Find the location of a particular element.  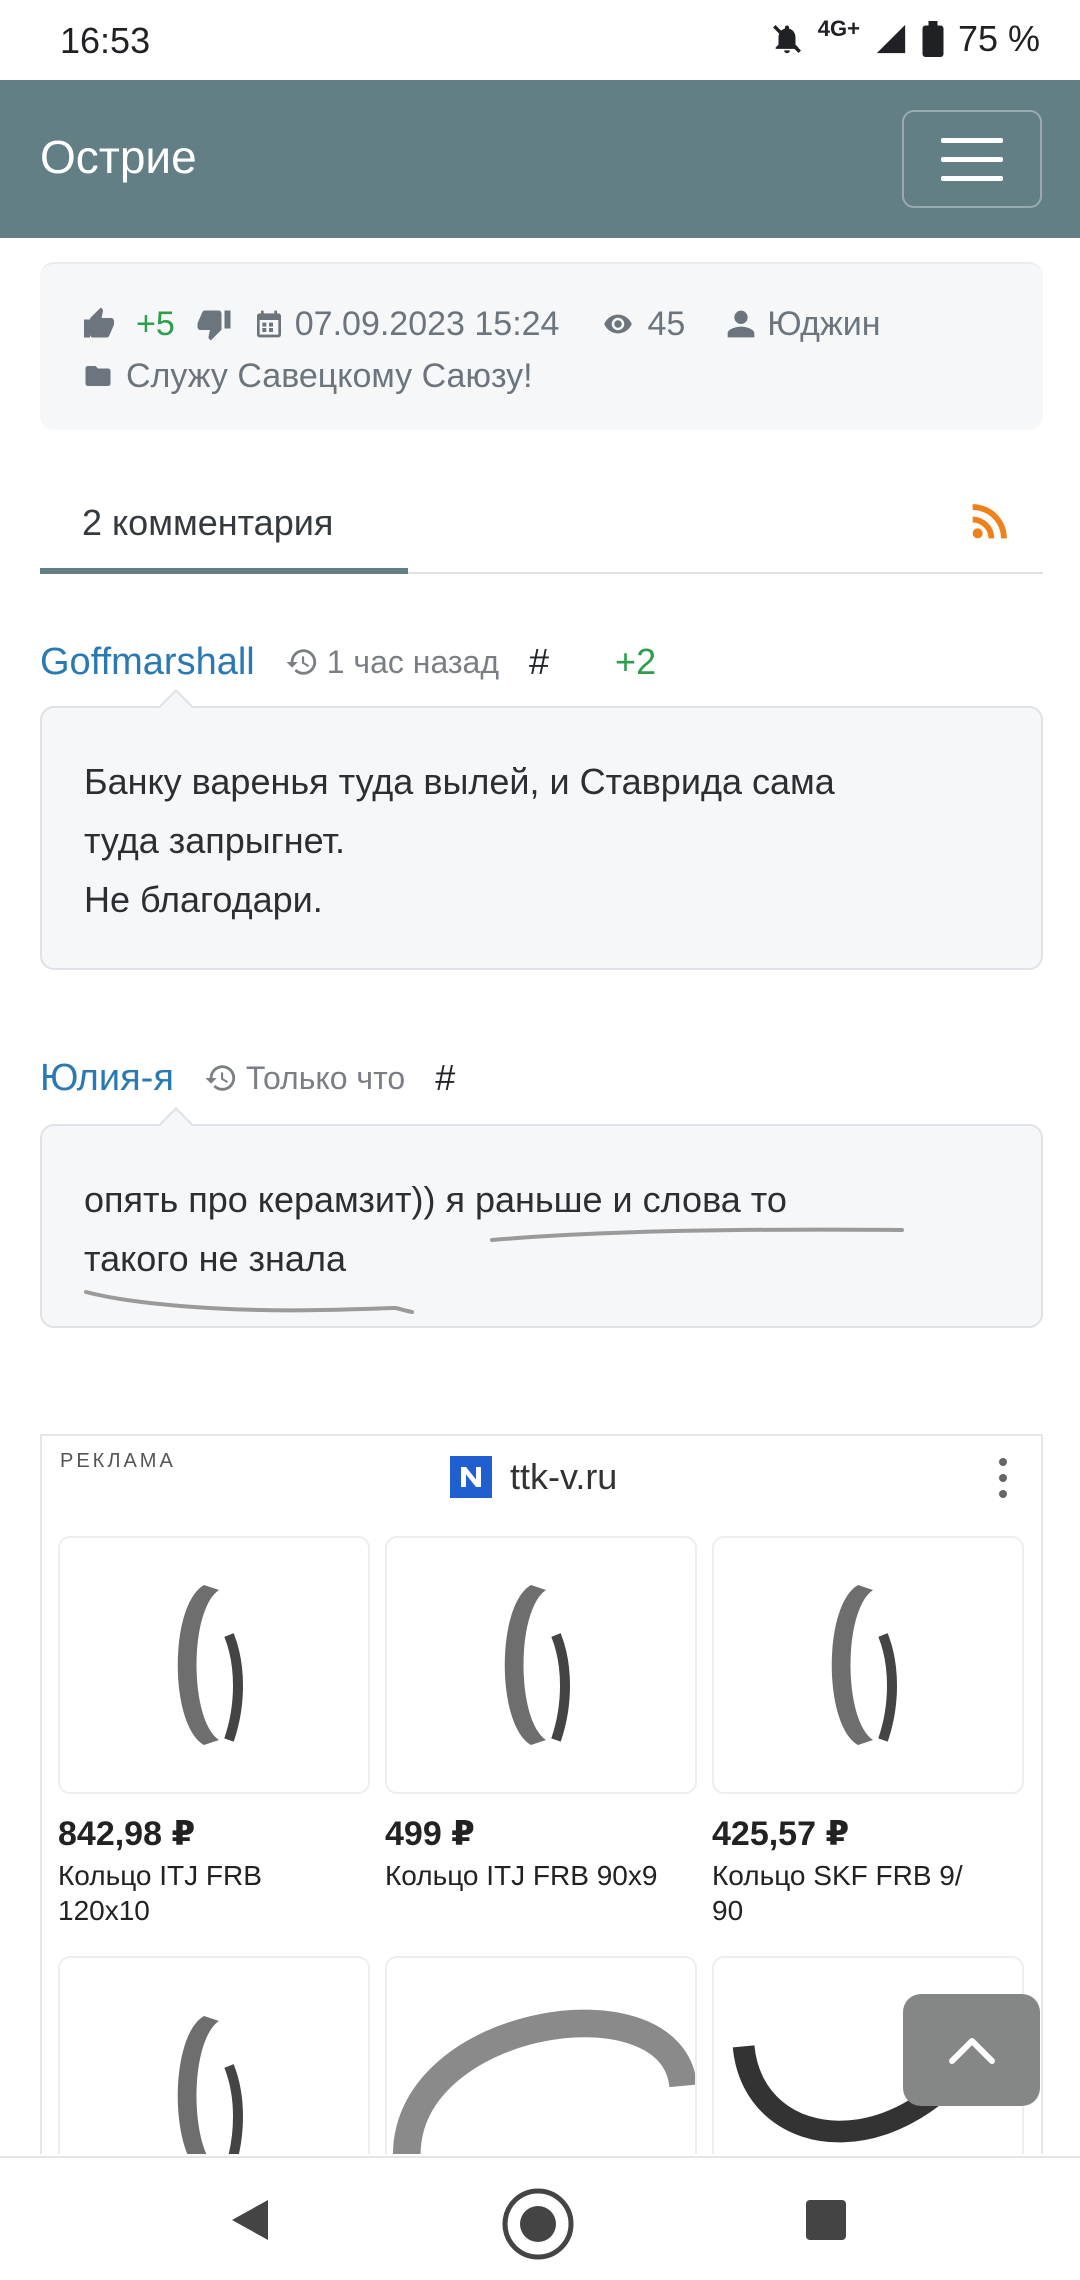

product-price: 842,98 ₽ is located at coordinates (127, 1834).